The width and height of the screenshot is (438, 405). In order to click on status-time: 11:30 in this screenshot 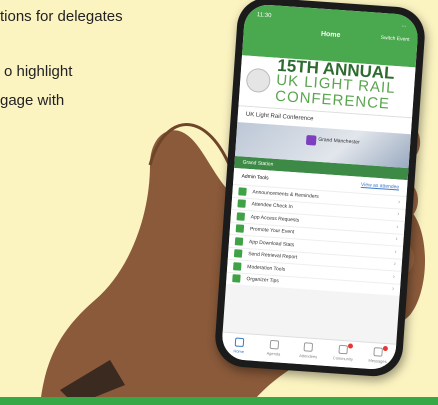, I will do `click(264, 16)`.